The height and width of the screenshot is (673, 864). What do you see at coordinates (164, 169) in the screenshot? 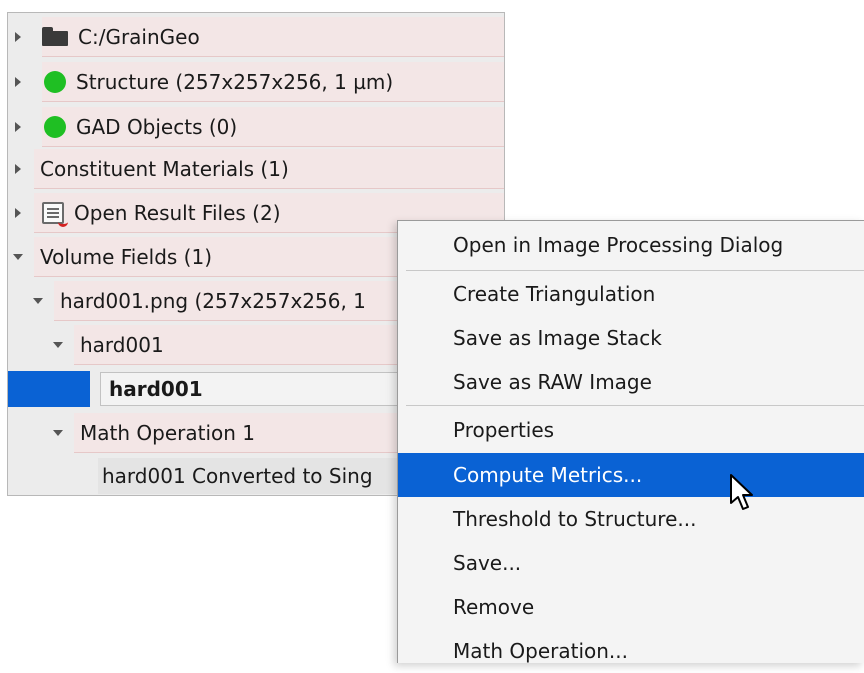
I see `tree-item-label: Constituent Materials (1)` at bounding box center [164, 169].